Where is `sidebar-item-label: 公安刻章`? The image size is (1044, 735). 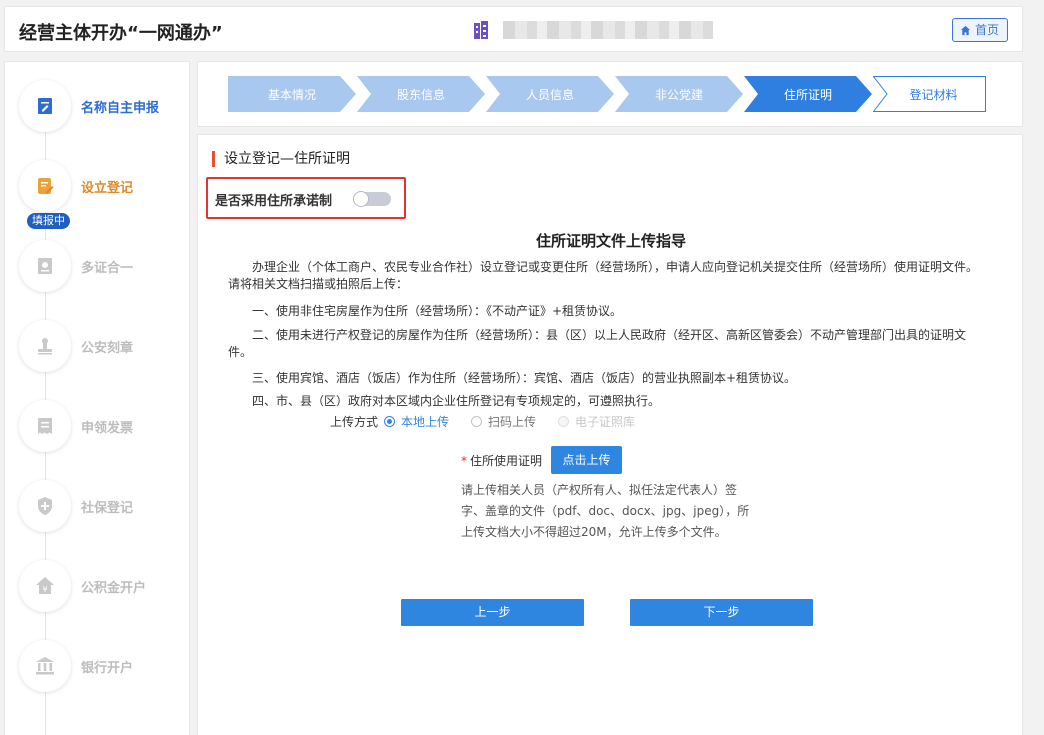 sidebar-item-label: 公安刻章 is located at coordinates (107, 348).